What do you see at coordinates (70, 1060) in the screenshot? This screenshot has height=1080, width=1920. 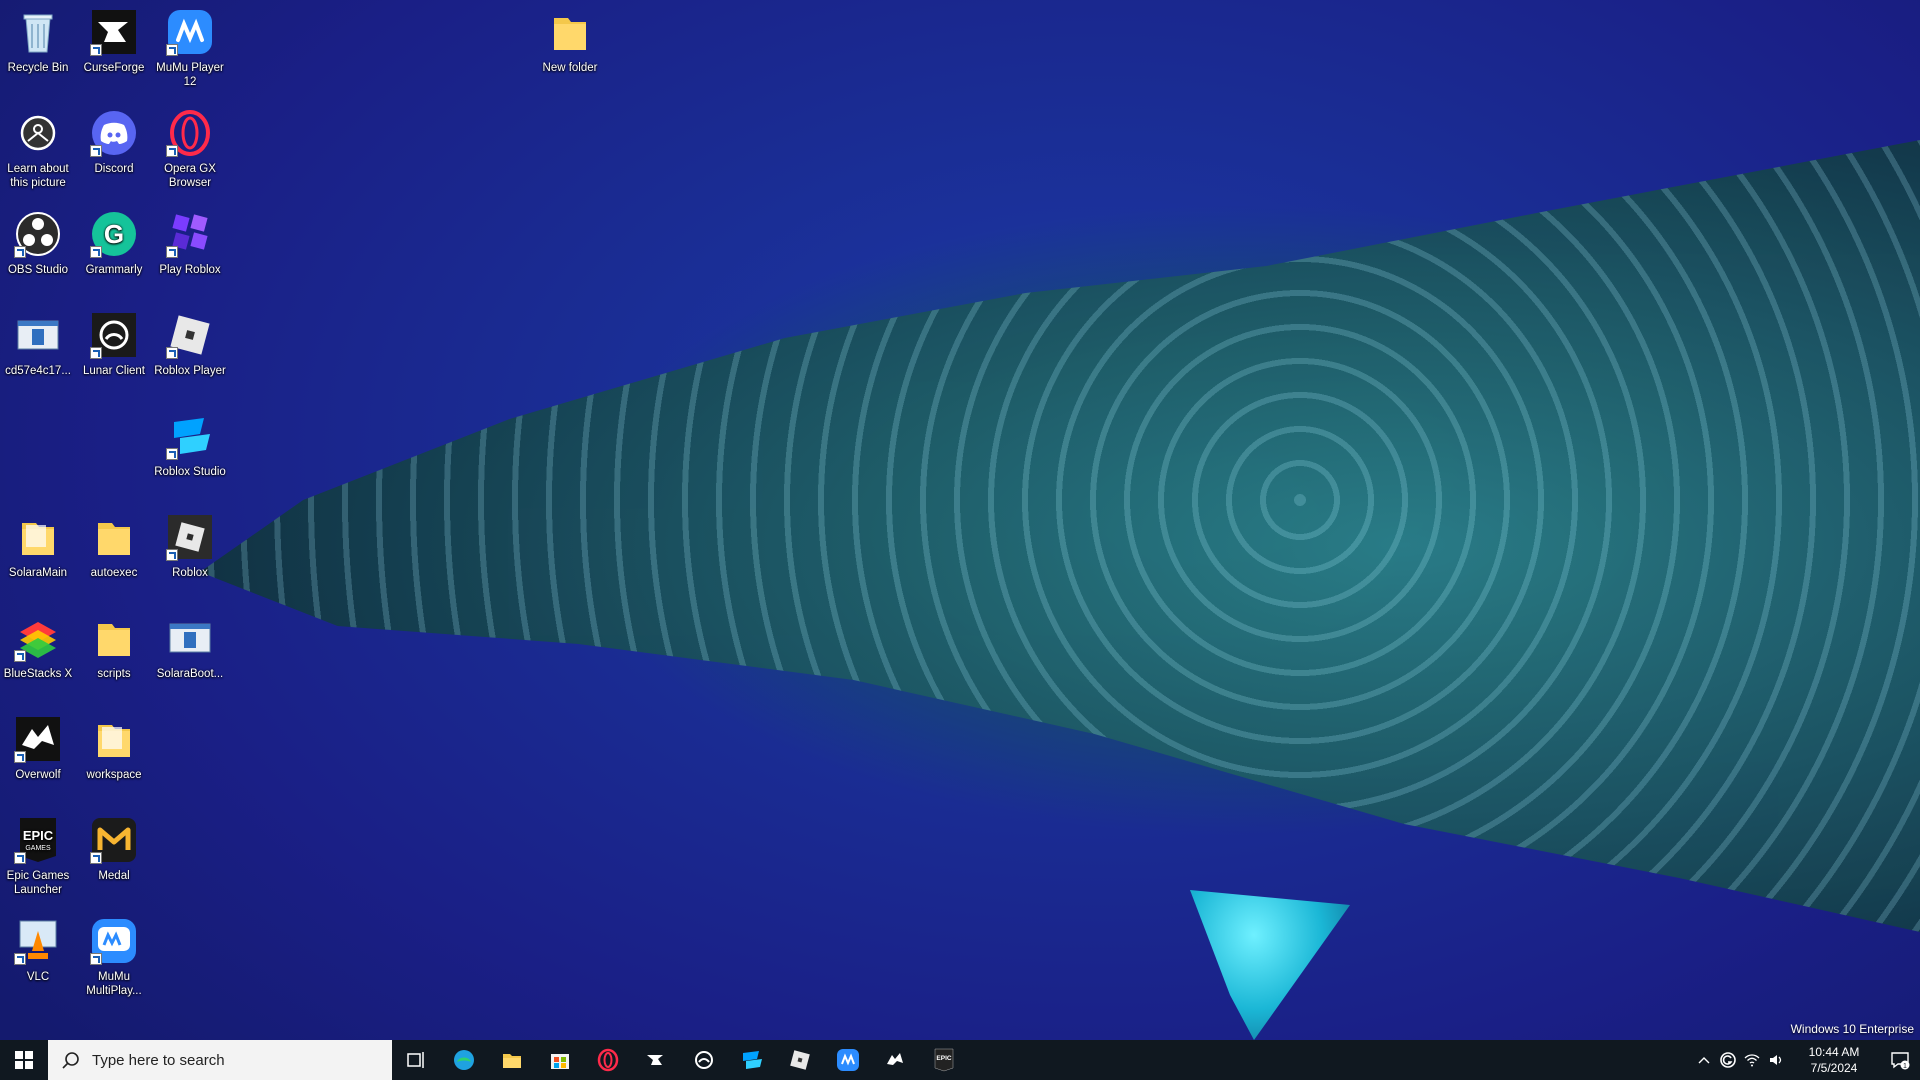 I see `search-icon` at bounding box center [70, 1060].